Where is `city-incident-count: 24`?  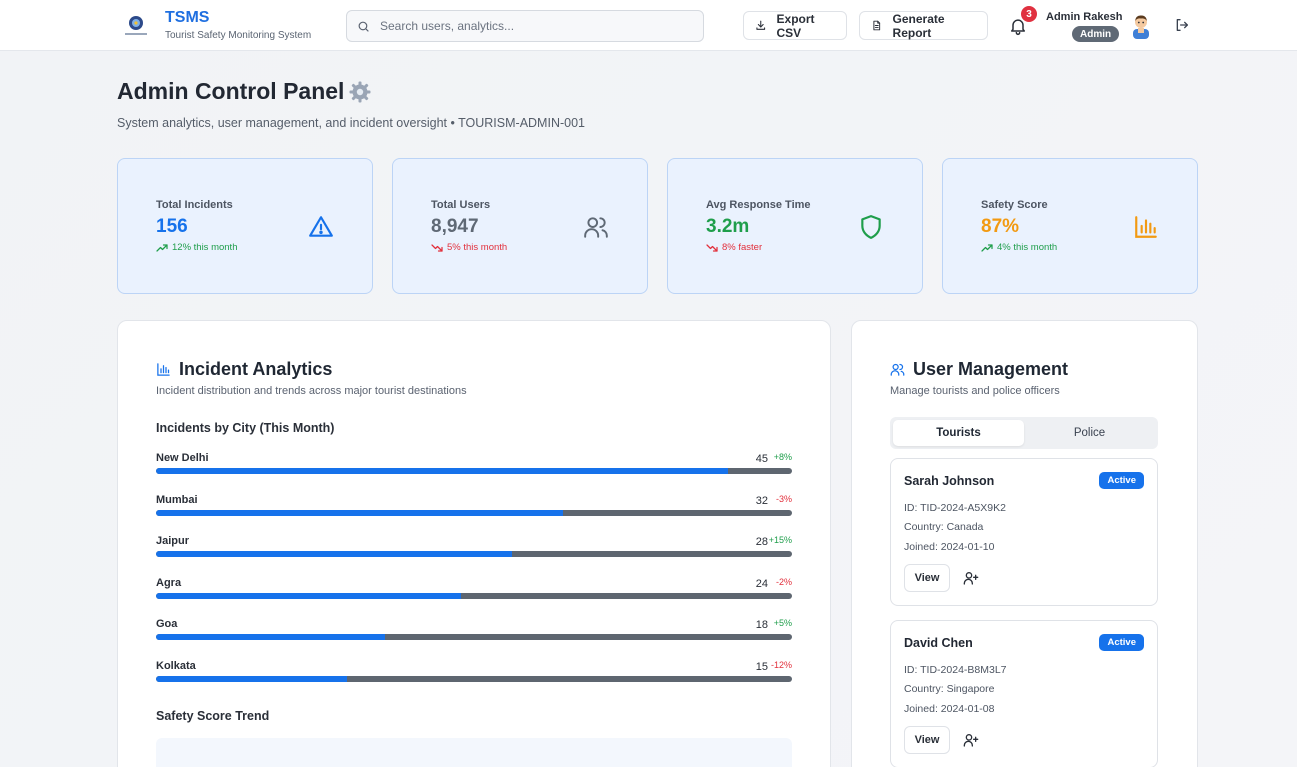
city-incident-count: 24 is located at coordinates (761, 583).